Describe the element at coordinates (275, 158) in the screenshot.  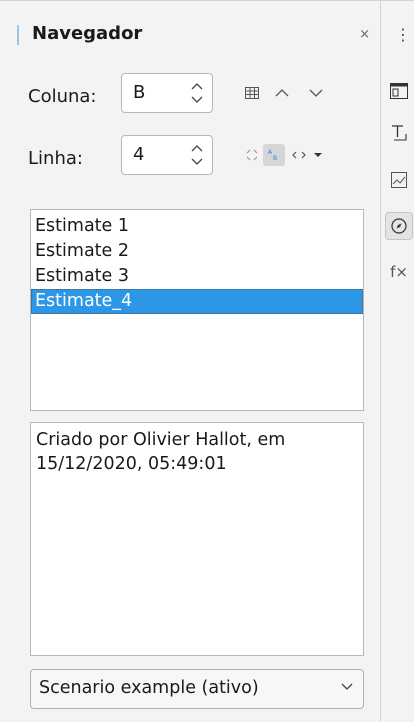
I see `svg-text: B` at that location.